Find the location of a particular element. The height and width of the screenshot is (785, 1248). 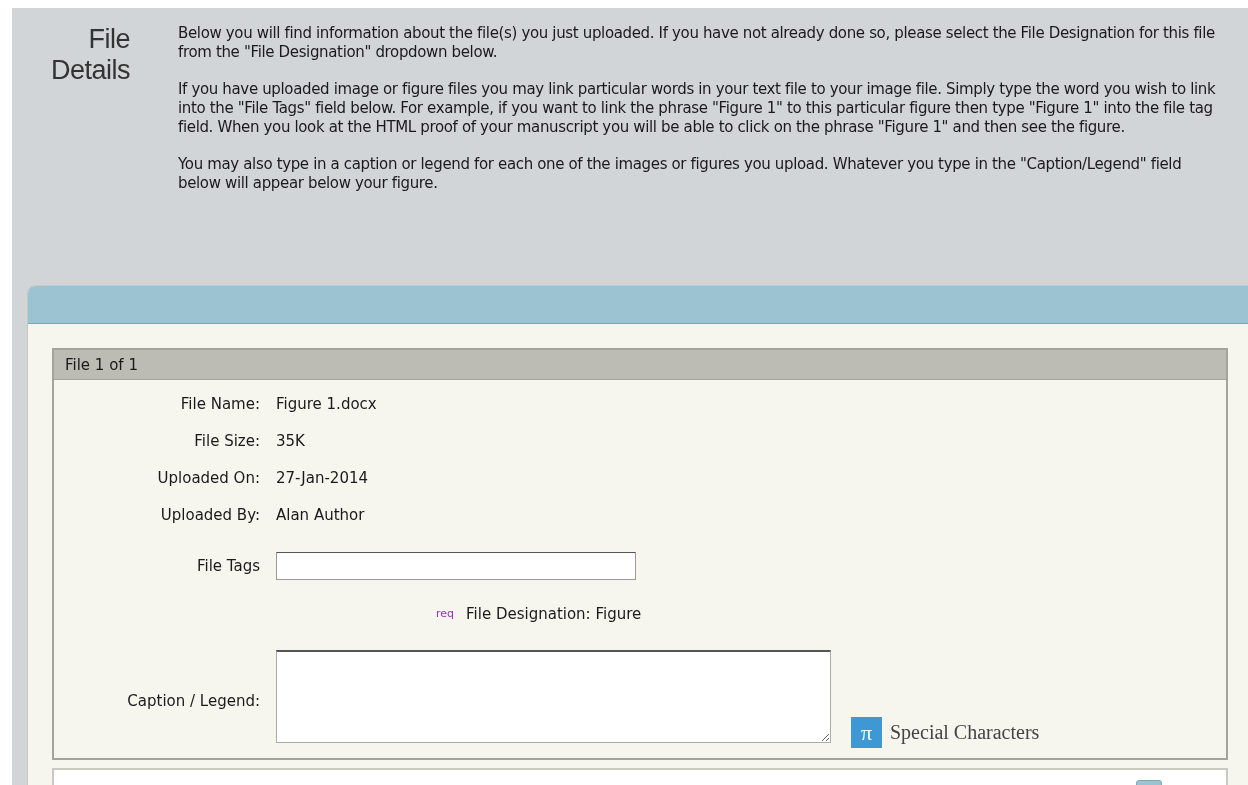

field-label: Uploaded By: is located at coordinates (209, 515).